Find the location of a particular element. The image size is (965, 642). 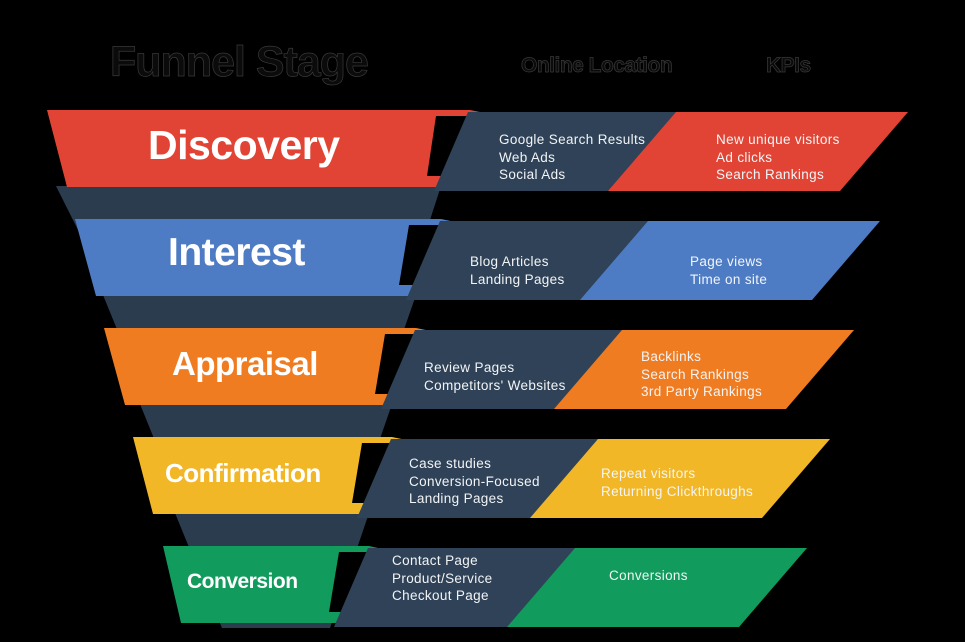

location-item: Google Search Results is located at coordinates (572, 139).